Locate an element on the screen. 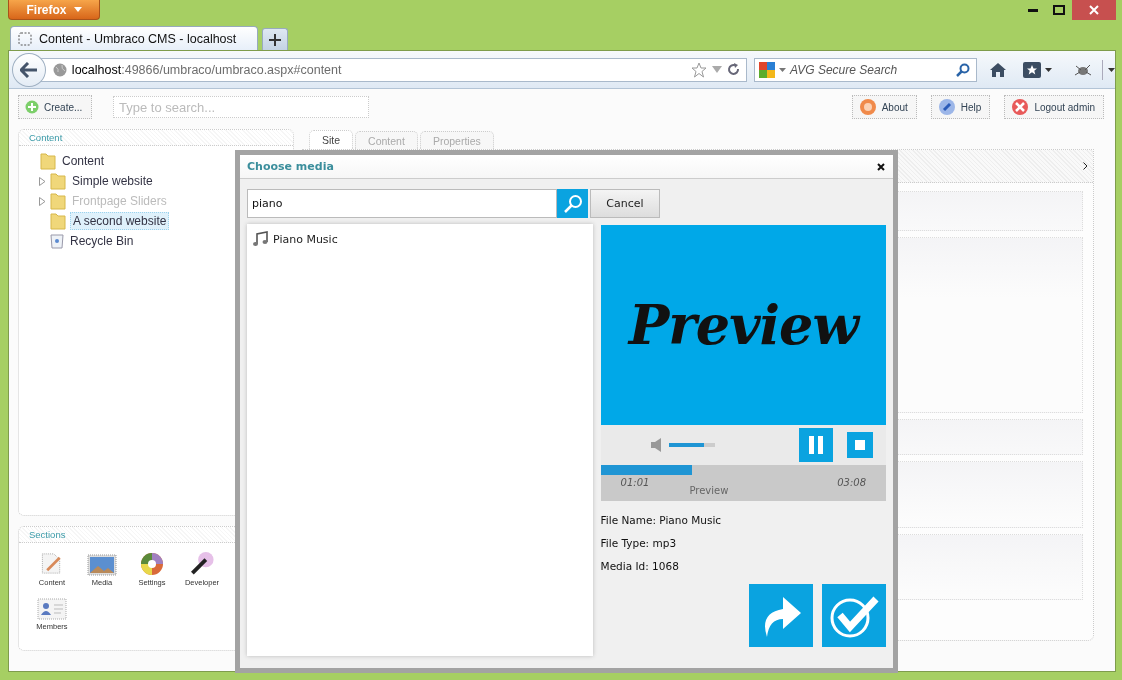 The image size is (1122, 680). cancel-button: Cancel is located at coordinates (625, 203).